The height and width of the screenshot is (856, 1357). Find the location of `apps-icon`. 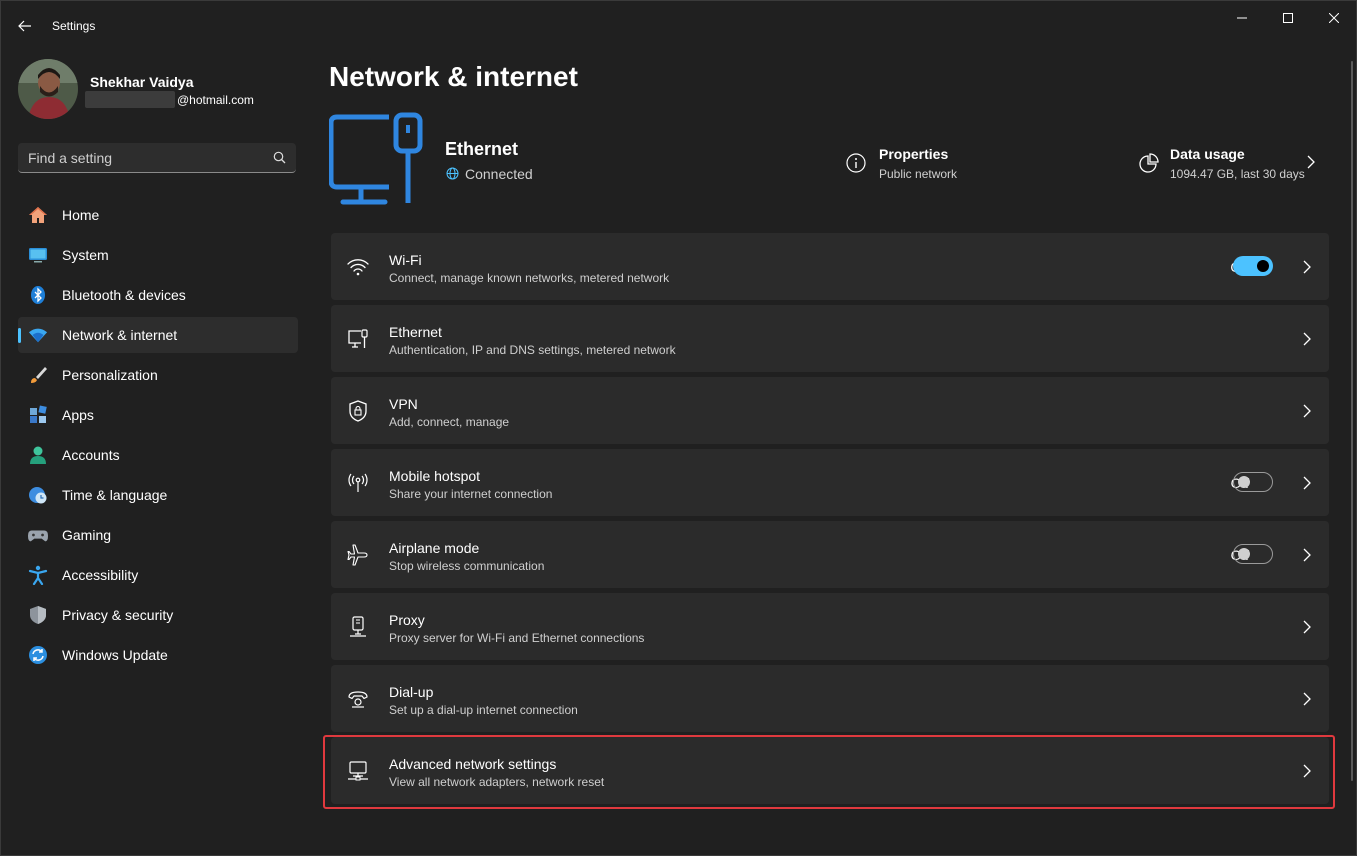

apps-icon is located at coordinates (38, 415).